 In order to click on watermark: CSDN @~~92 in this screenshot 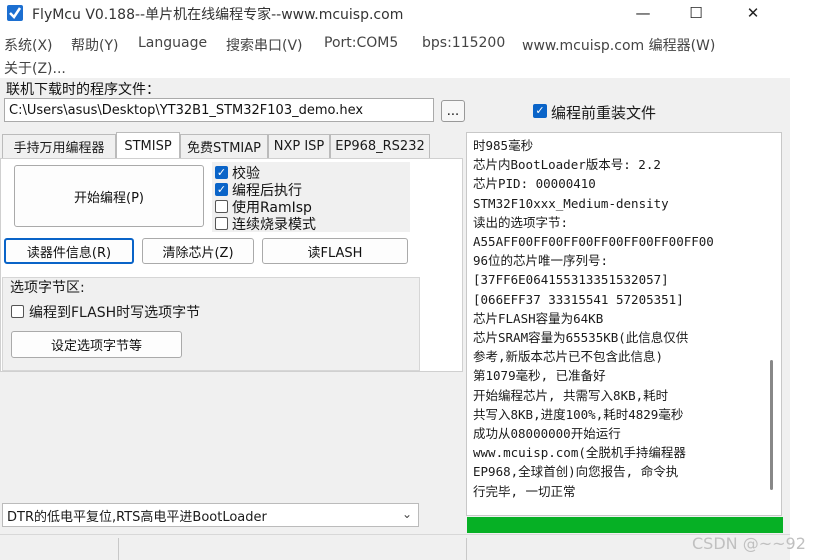, I will do `click(749, 543)`.